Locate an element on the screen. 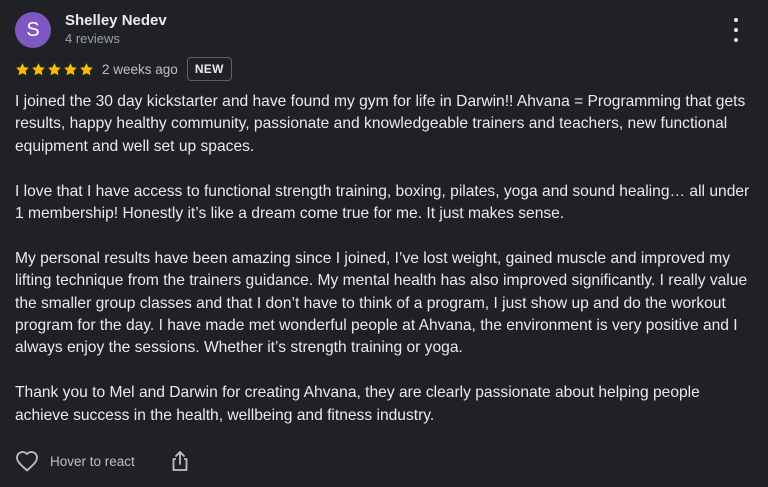 This screenshot has width=768, height=487. rating-row: 2 weeks ago NEW is located at coordinates (123, 69).